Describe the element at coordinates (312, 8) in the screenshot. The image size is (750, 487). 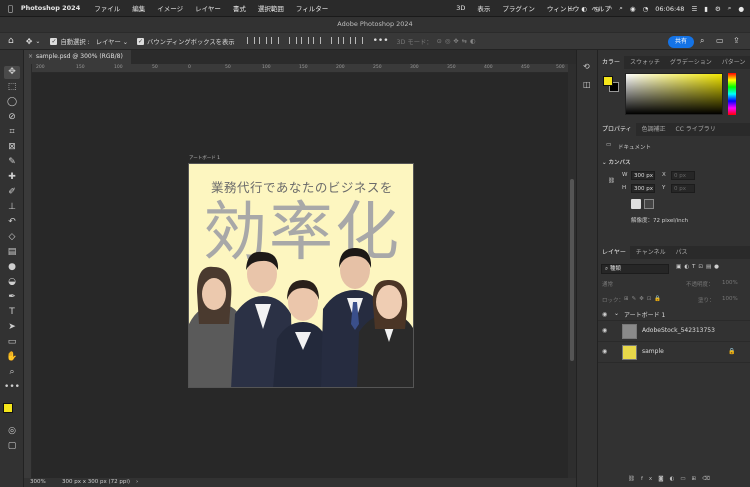
I see `menu-filter: フィルター` at that location.